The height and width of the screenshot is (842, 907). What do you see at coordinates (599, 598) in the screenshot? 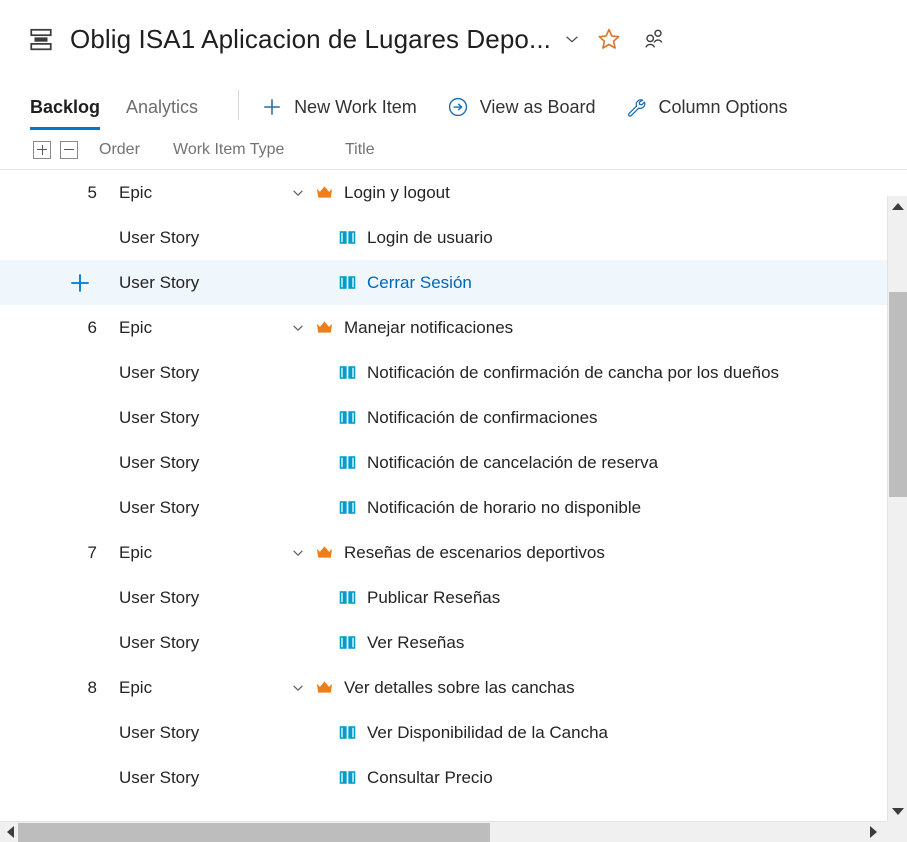
I see `row-title-cell: Publicar Reseñas` at bounding box center [599, 598].